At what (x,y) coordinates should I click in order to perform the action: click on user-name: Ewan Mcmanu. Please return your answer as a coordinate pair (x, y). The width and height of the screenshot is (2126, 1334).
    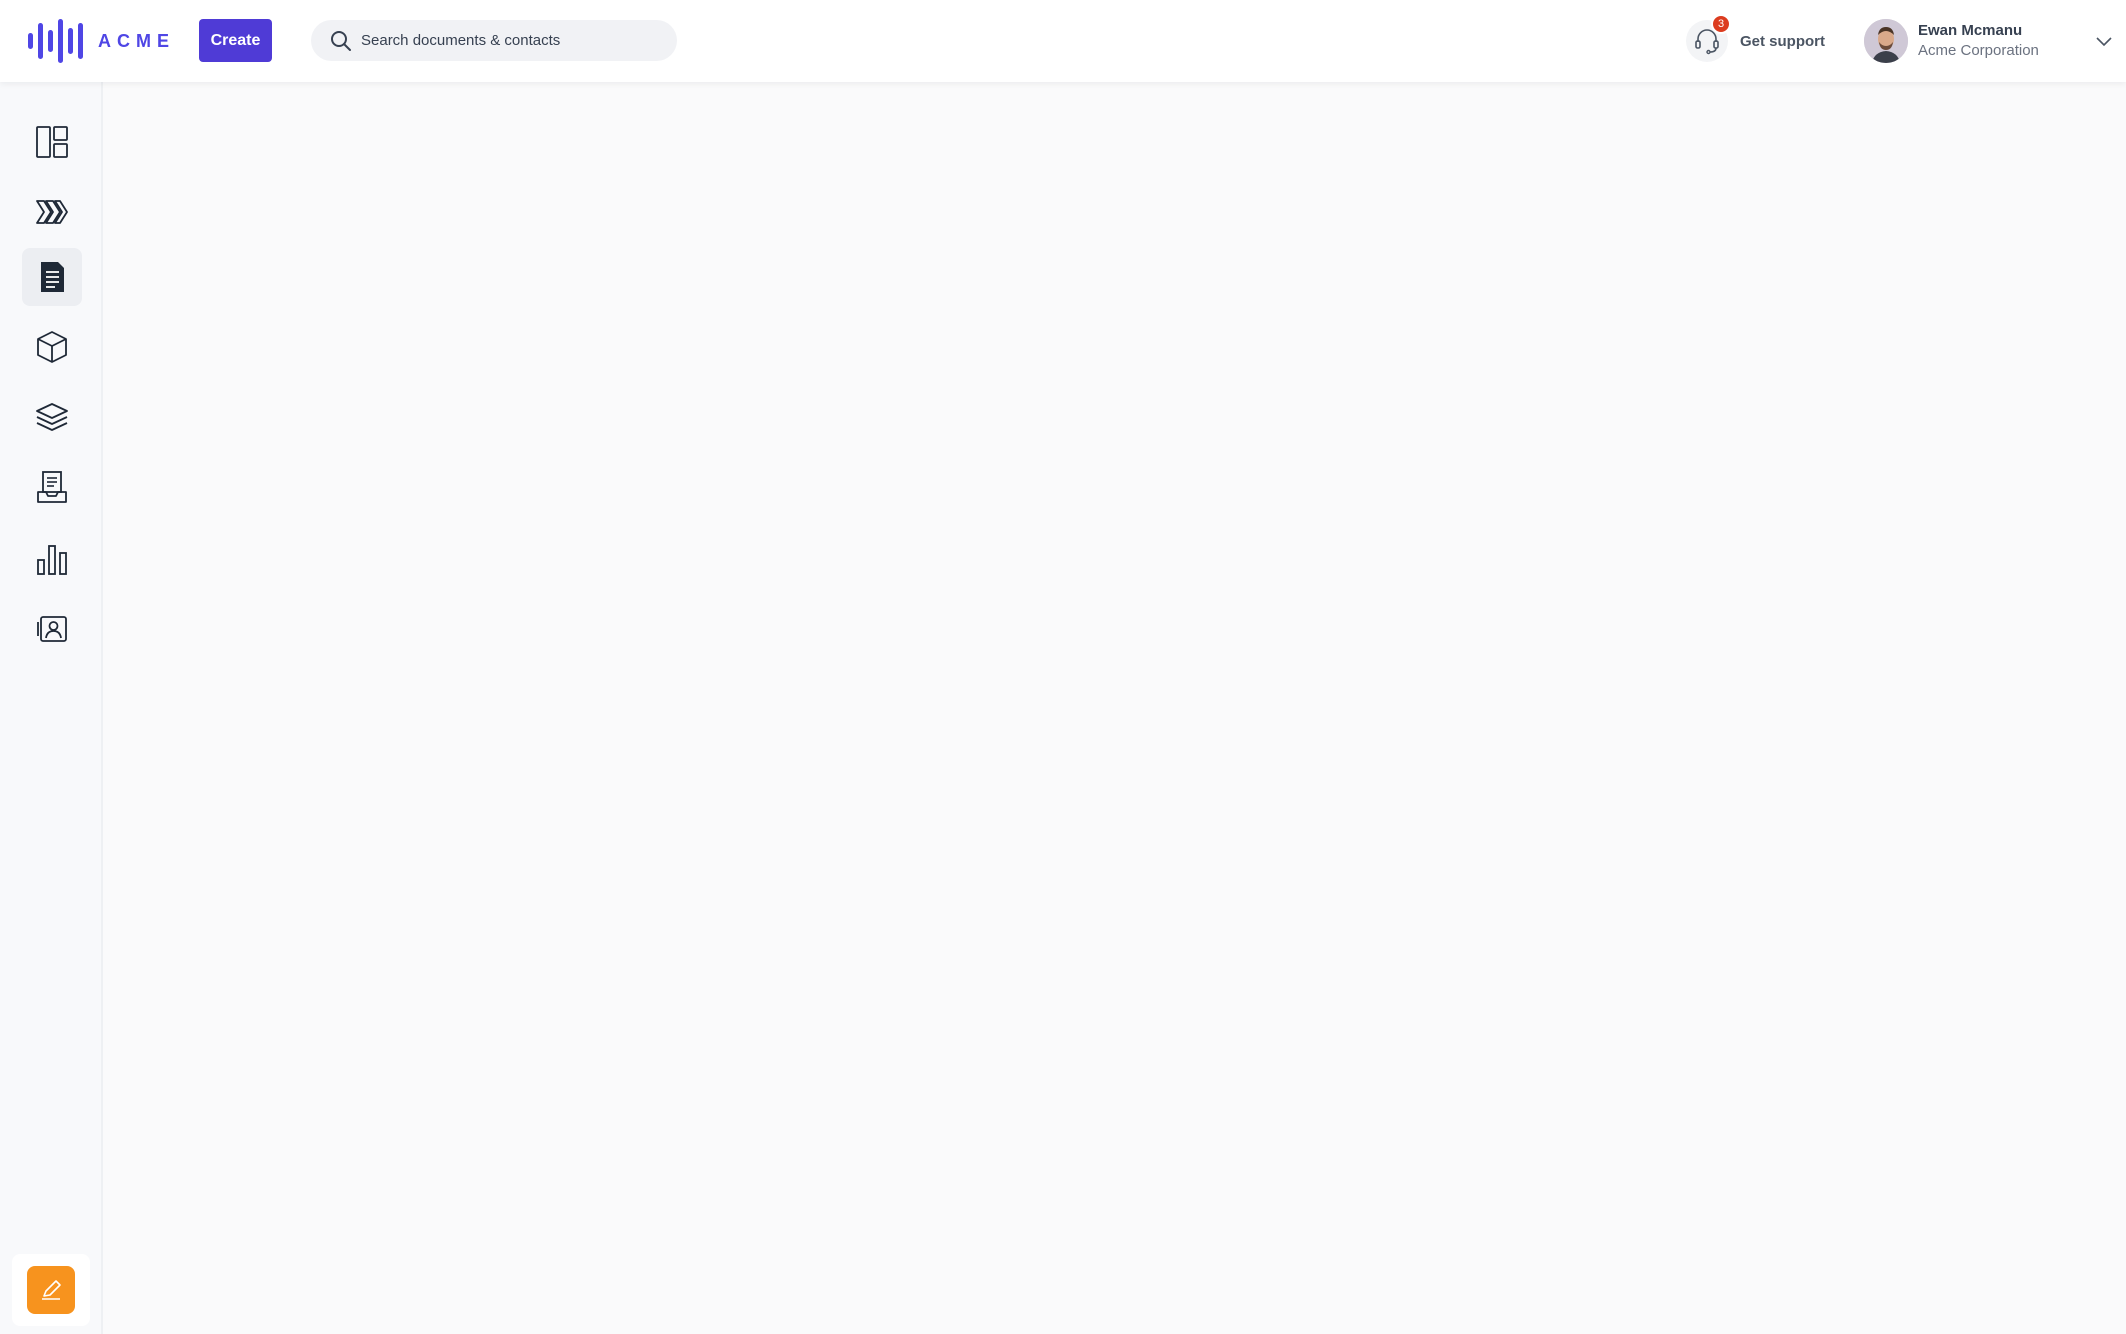
    Looking at the image, I should click on (1970, 30).